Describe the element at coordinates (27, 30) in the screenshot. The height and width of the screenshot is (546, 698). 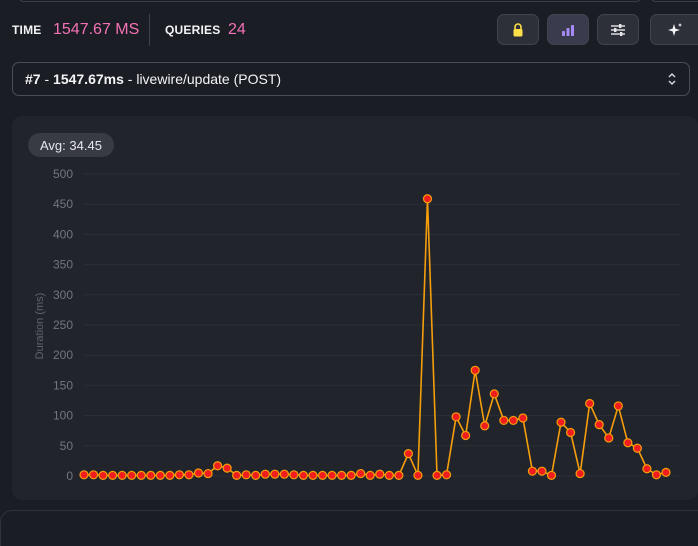
I see `time-label: TIME` at that location.